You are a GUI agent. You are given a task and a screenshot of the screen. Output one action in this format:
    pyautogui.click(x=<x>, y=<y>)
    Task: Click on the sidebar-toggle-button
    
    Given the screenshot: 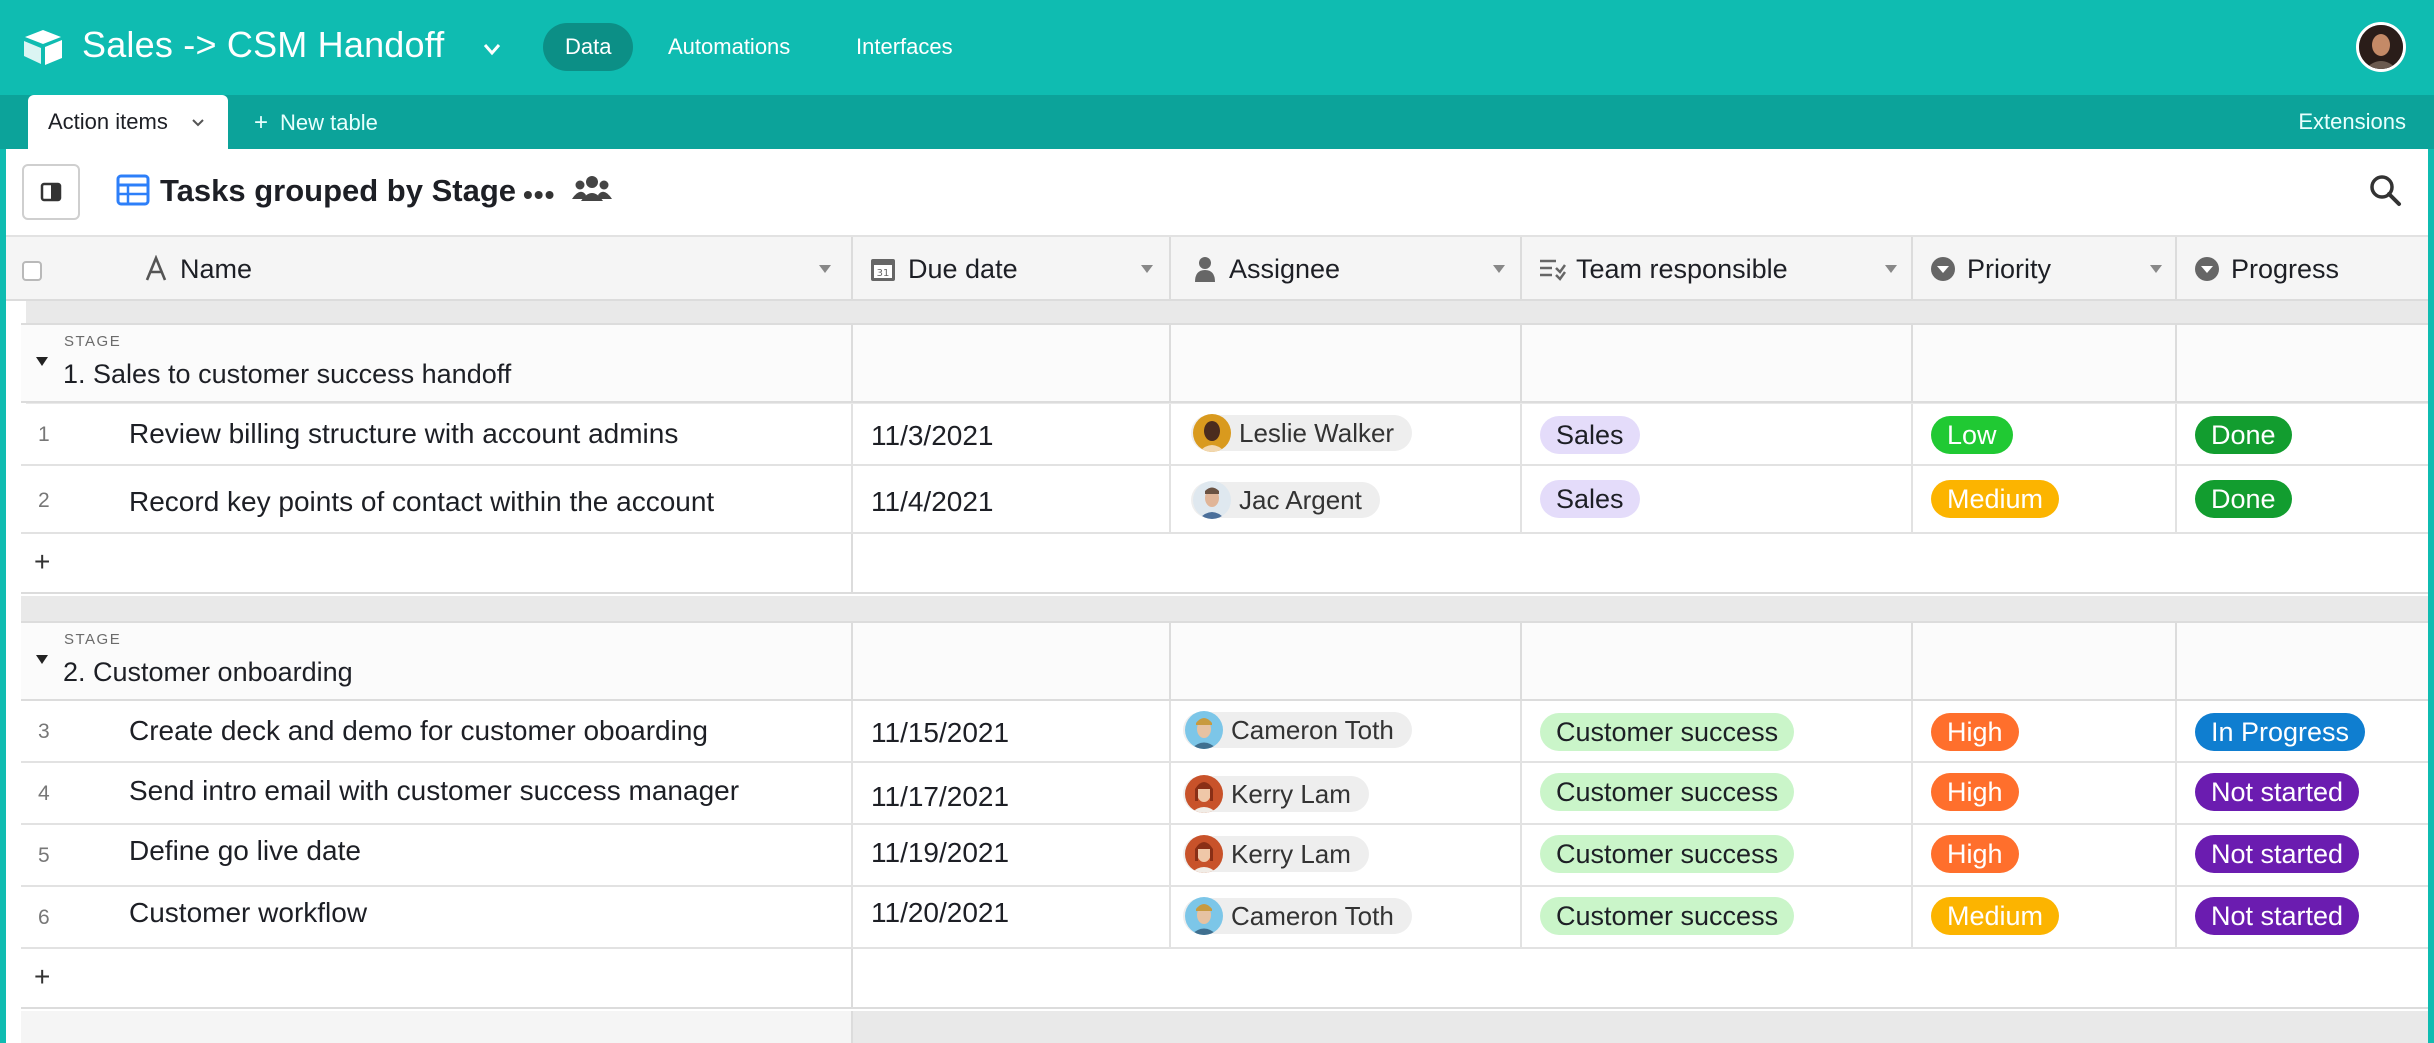 What is the action you would take?
    pyautogui.click(x=51, y=192)
    